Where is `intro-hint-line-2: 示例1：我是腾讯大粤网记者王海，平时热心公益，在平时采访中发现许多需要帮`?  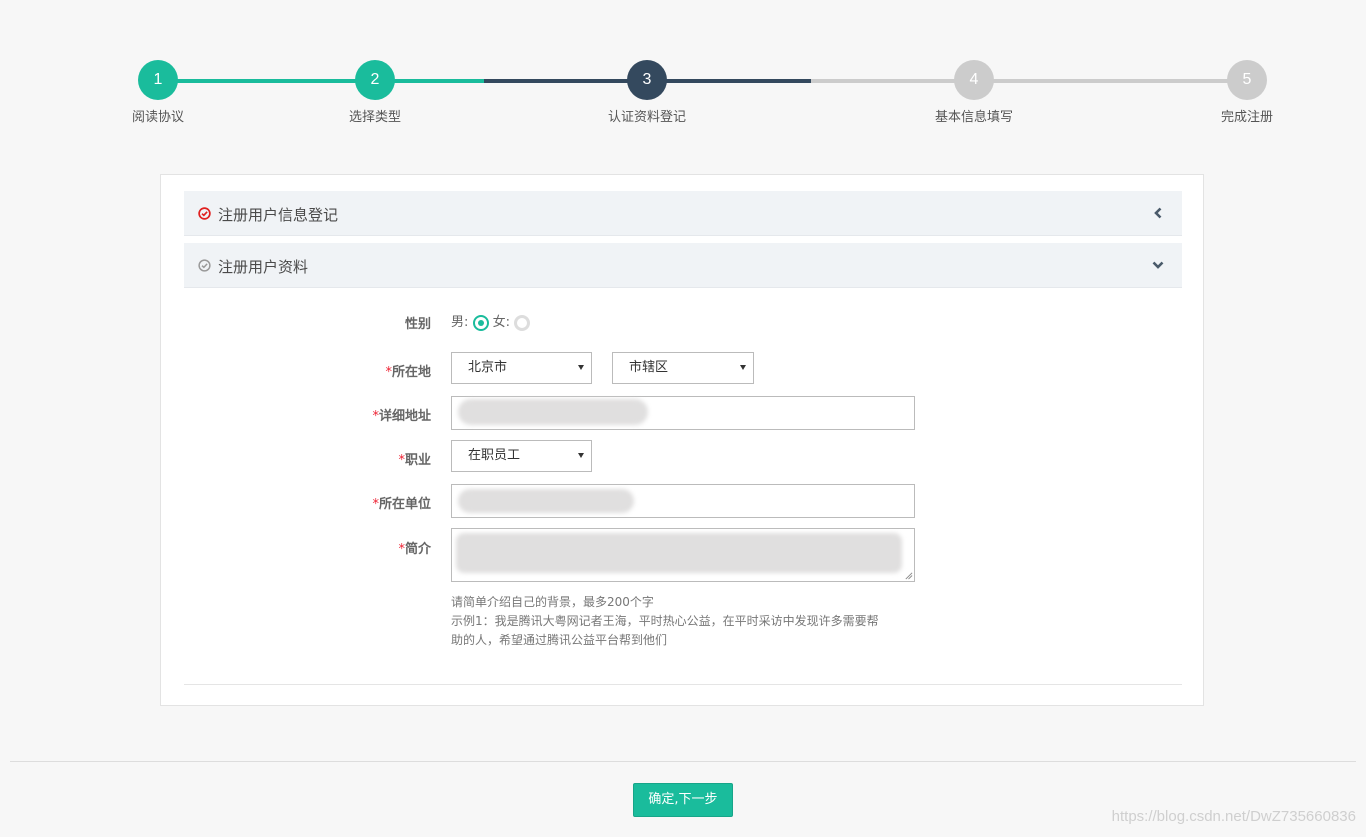
intro-hint-line-2: 示例1：我是腾讯大粤网记者王海，平时热心公益，在平时采访中发现许多需要帮 is located at coordinates (665, 621).